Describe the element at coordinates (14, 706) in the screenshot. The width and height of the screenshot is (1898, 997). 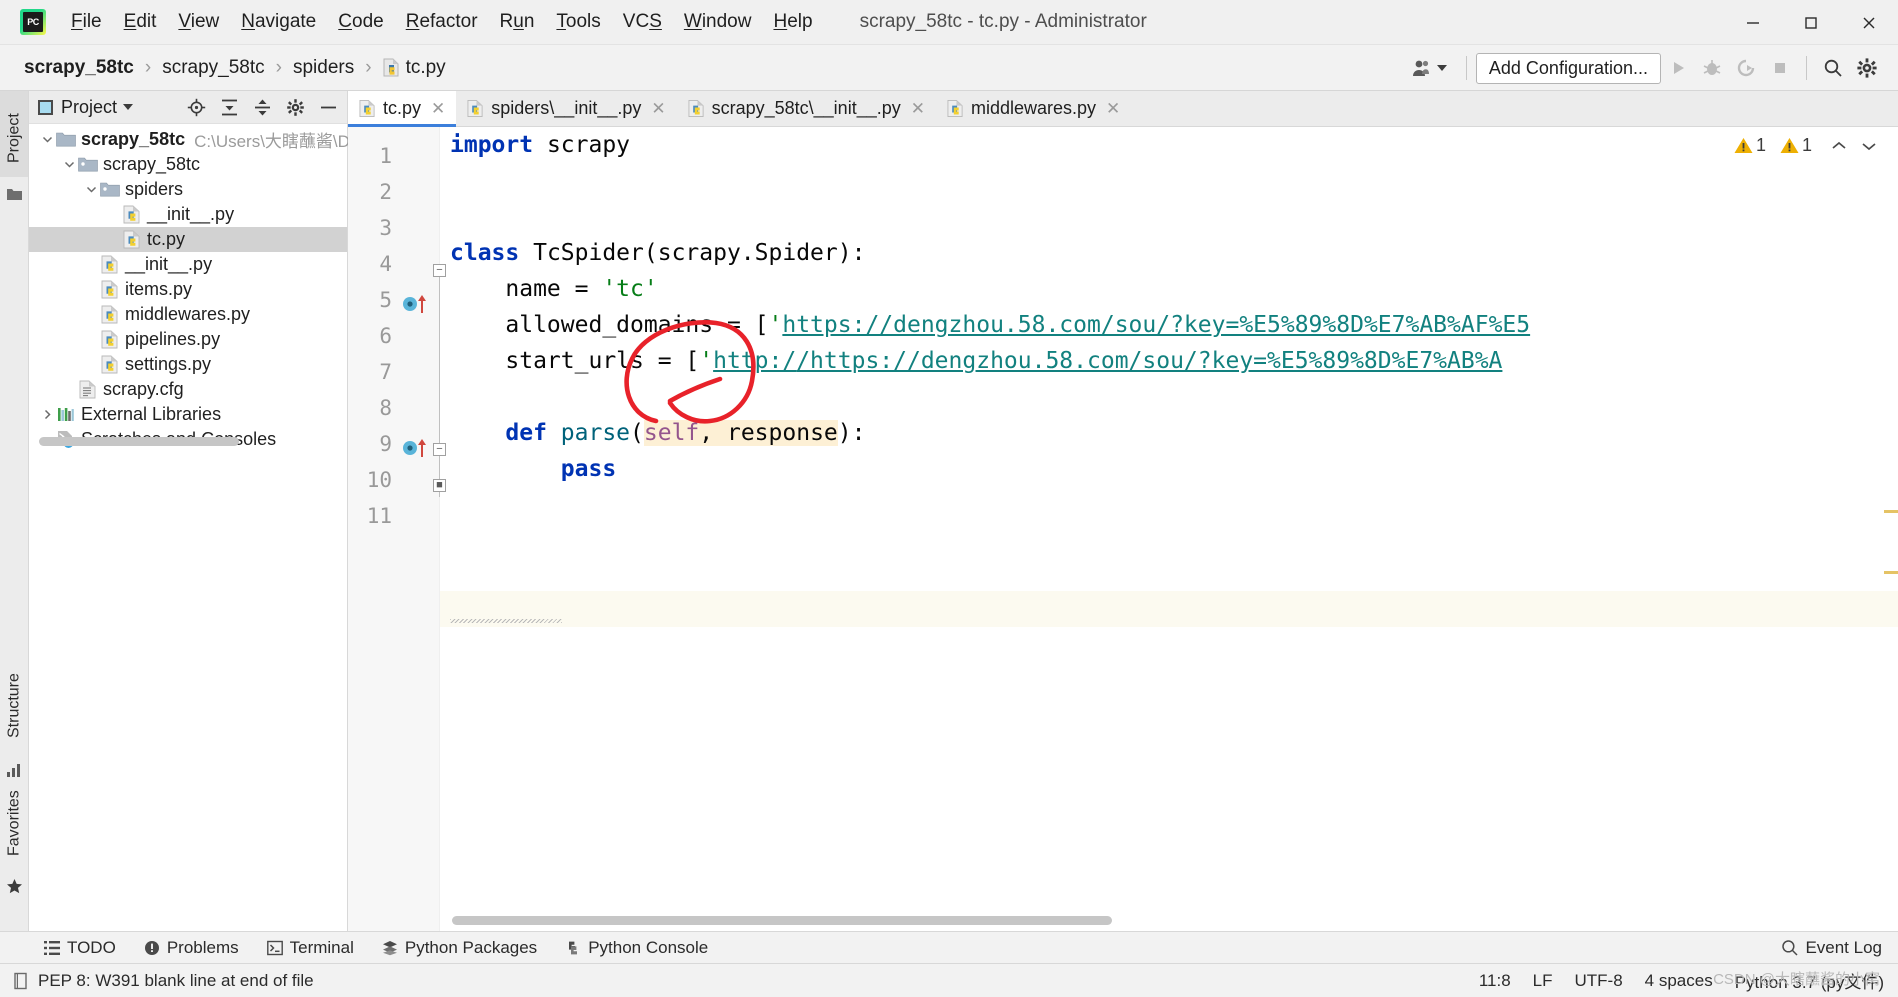
I see `stripe-structure-button: Structure` at that location.